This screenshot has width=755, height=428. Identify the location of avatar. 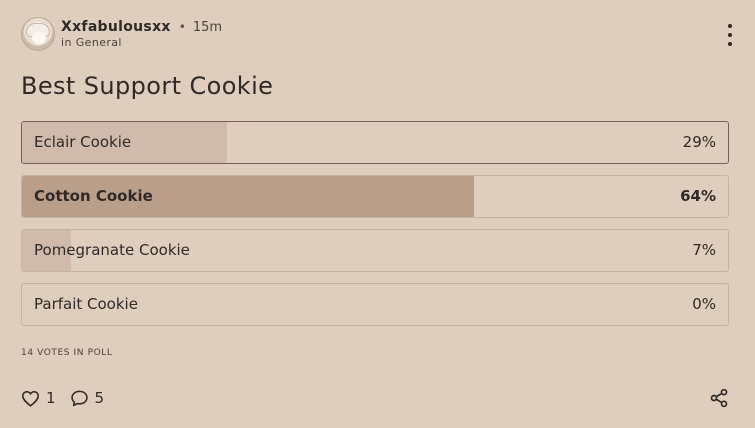
(38, 34).